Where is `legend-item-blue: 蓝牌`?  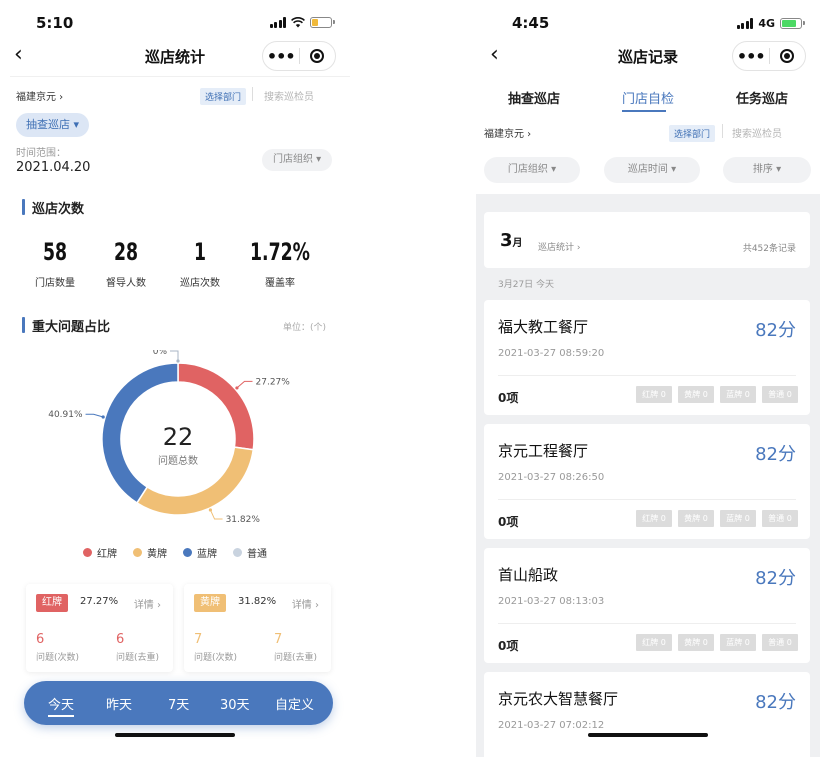 legend-item-blue: 蓝牌 is located at coordinates (200, 552).